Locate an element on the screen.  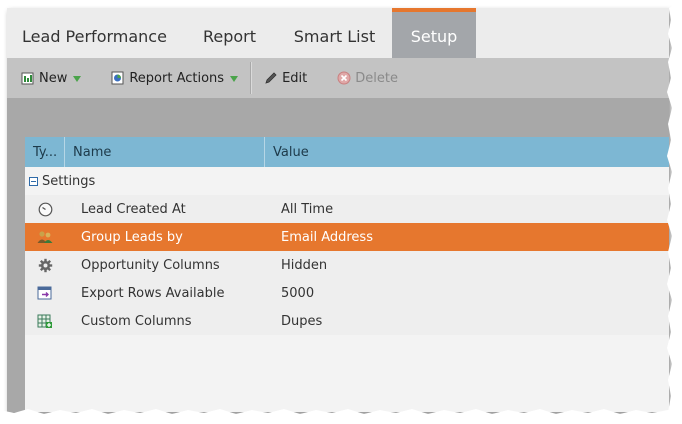
collapse-icon is located at coordinates (33, 181).